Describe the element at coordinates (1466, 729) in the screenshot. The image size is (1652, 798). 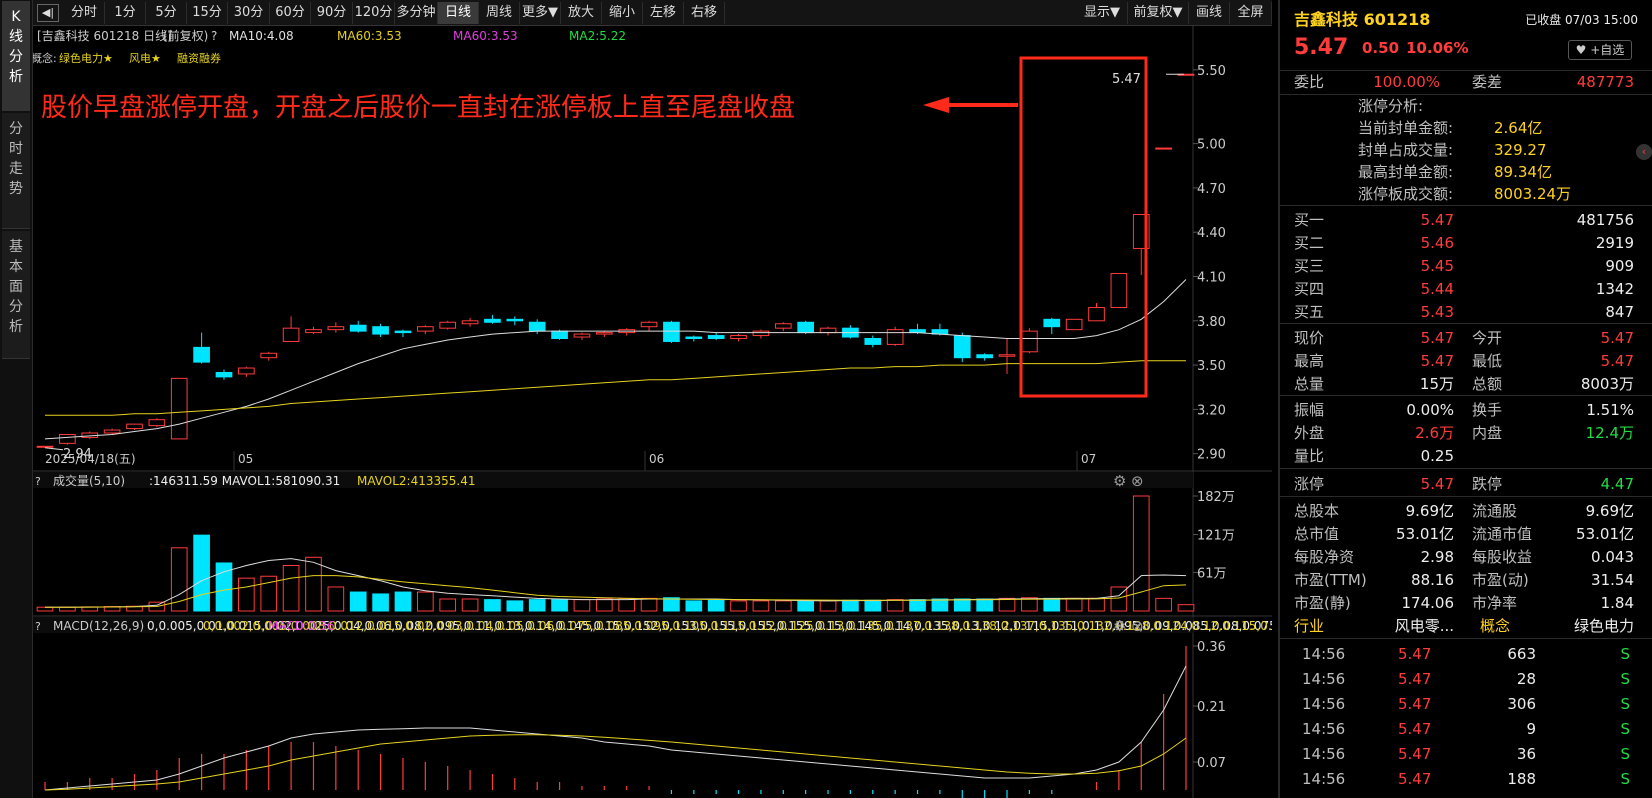
I see `tick-row-3: 14:56 5.47 9 S` at that location.